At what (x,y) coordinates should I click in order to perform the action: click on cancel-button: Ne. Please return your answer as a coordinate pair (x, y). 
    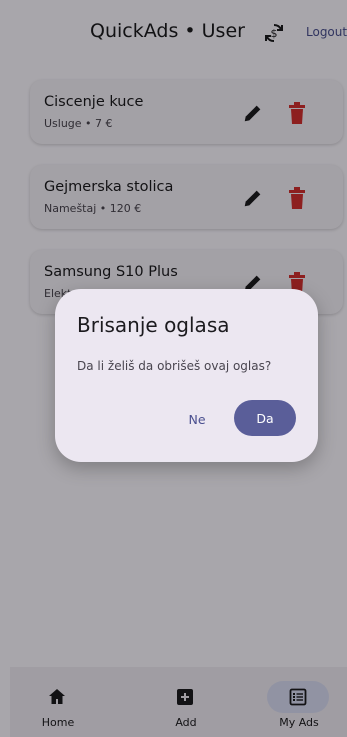
    Looking at the image, I should click on (197, 419).